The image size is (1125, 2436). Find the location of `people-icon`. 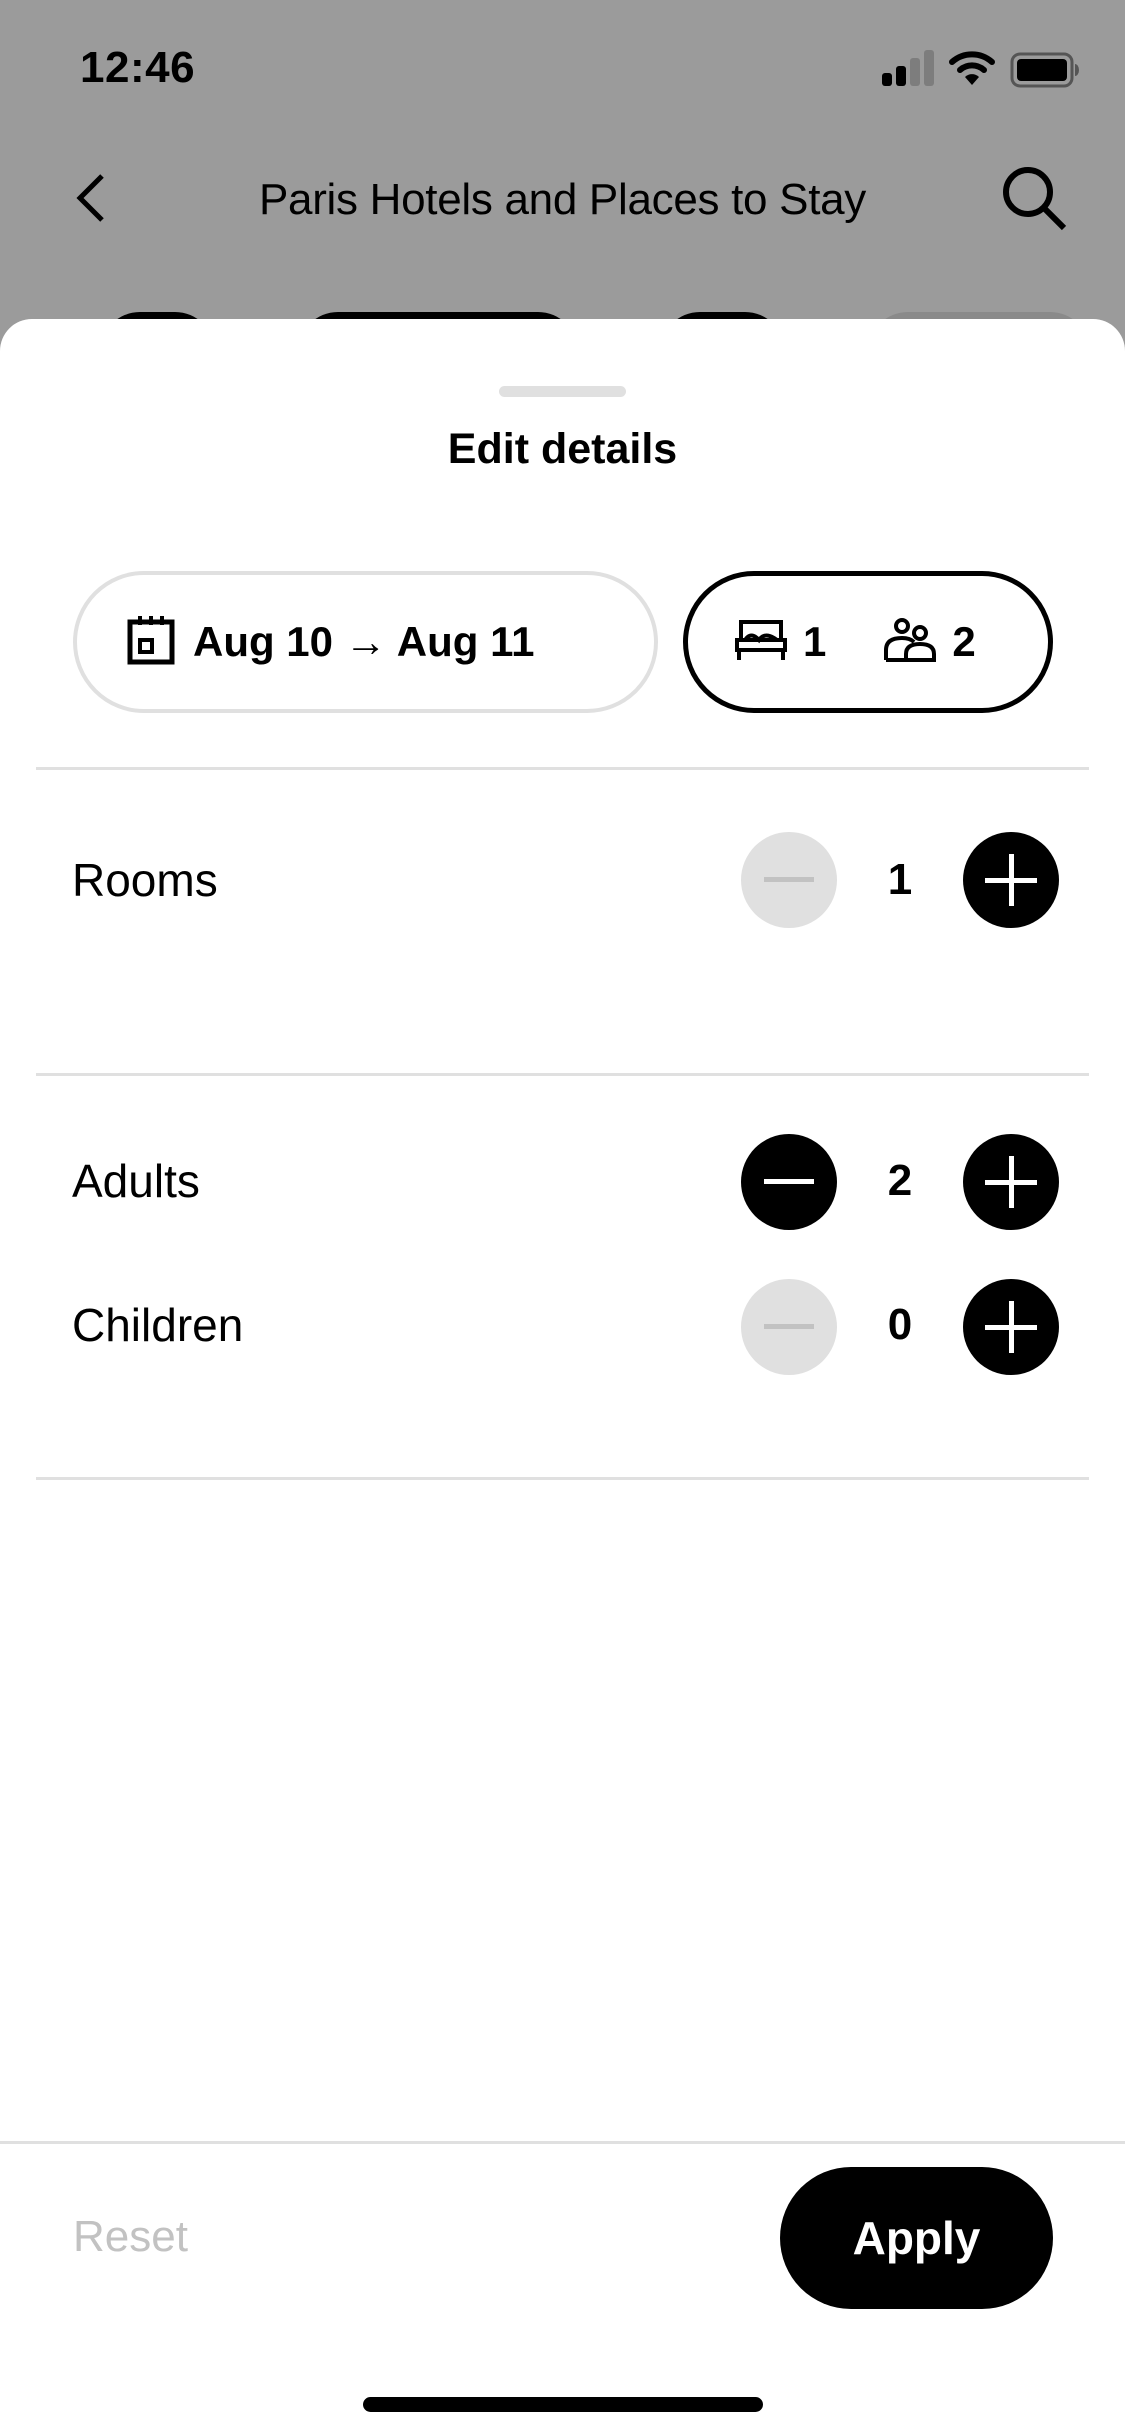

people-icon is located at coordinates (910, 642).